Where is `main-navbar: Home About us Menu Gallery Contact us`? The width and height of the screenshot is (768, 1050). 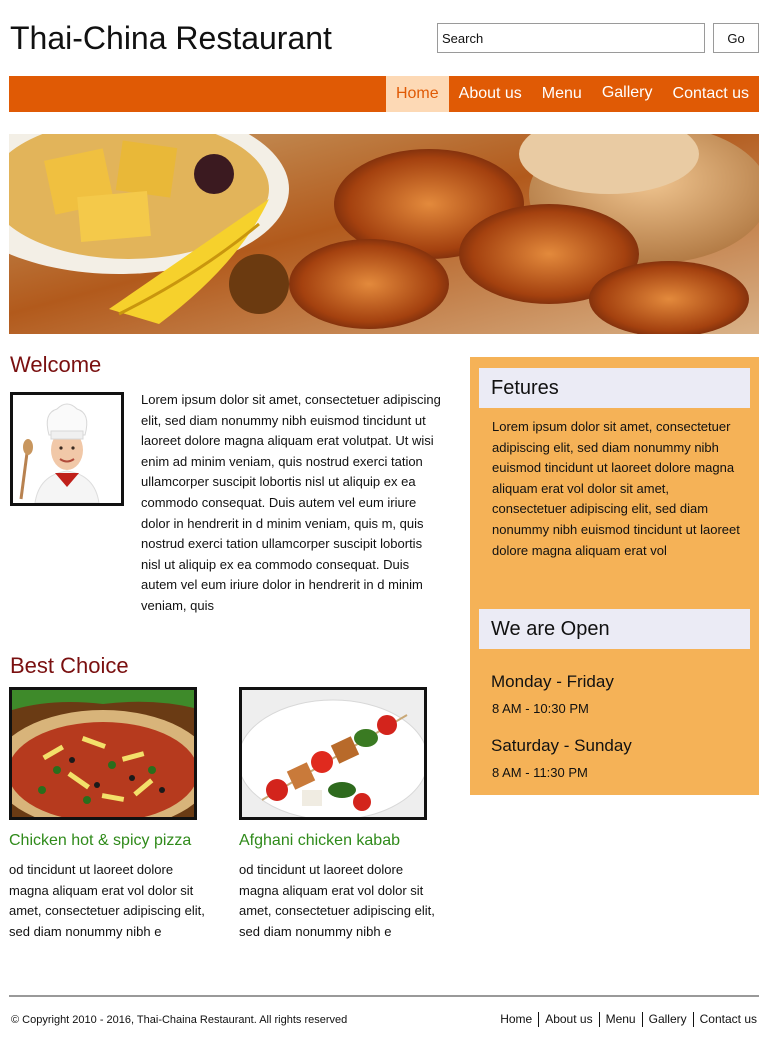 main-navbar: Home About us Menu Gallery Contact us is located at coordinates (384, 94).